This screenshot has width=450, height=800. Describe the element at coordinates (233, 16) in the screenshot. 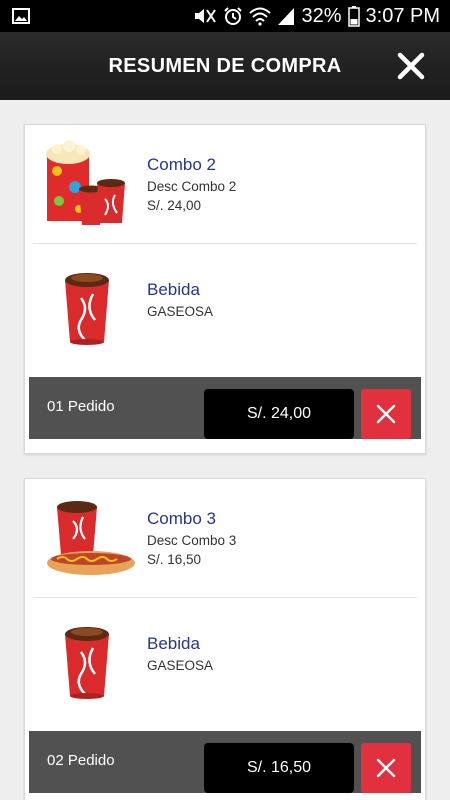

I see `alarm-icon` at that location.